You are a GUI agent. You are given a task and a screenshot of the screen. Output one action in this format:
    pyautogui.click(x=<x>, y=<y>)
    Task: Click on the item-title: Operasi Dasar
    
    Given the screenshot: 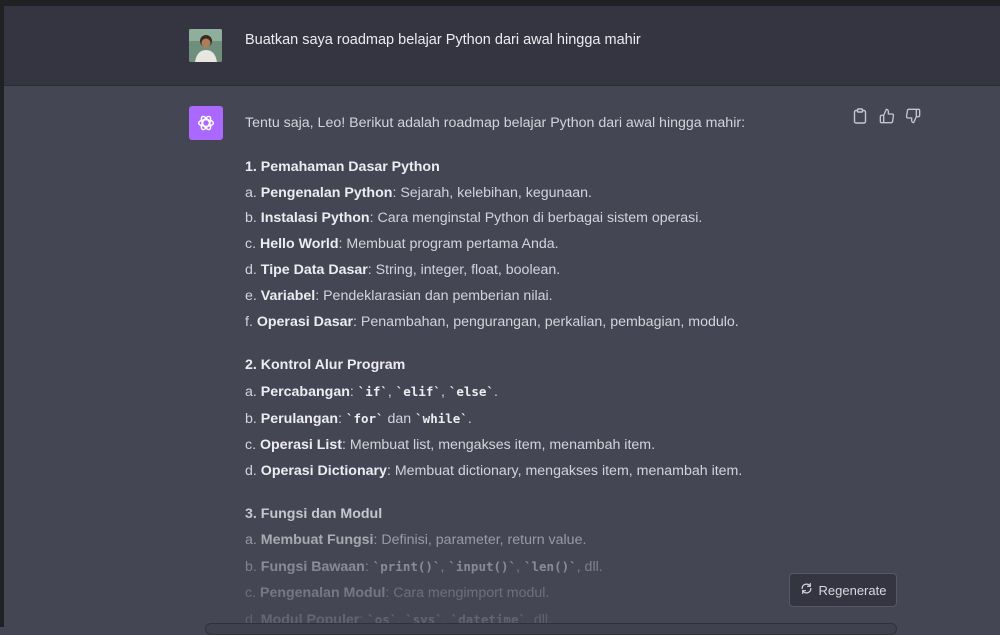 What is the action you would take?
    pyautogui.click(x=305, y=321)
    